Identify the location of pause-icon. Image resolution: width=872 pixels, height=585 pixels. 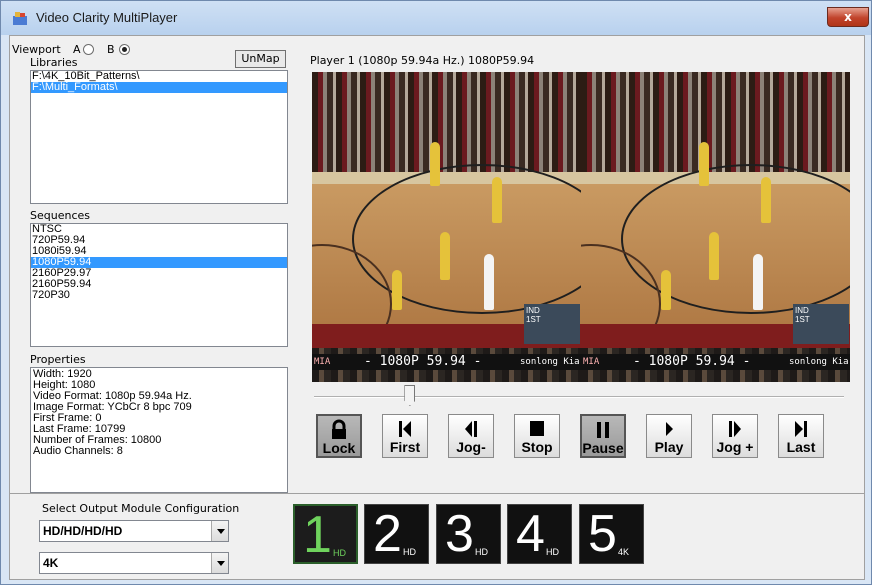
(603, 430).